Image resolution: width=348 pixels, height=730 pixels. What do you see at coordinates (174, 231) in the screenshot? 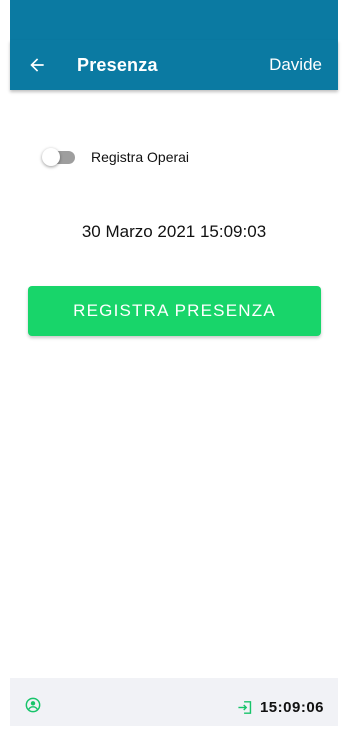
I see `current-datetime: 30 Marzo 2021 15:09:03` at bounding box center [174, 231].